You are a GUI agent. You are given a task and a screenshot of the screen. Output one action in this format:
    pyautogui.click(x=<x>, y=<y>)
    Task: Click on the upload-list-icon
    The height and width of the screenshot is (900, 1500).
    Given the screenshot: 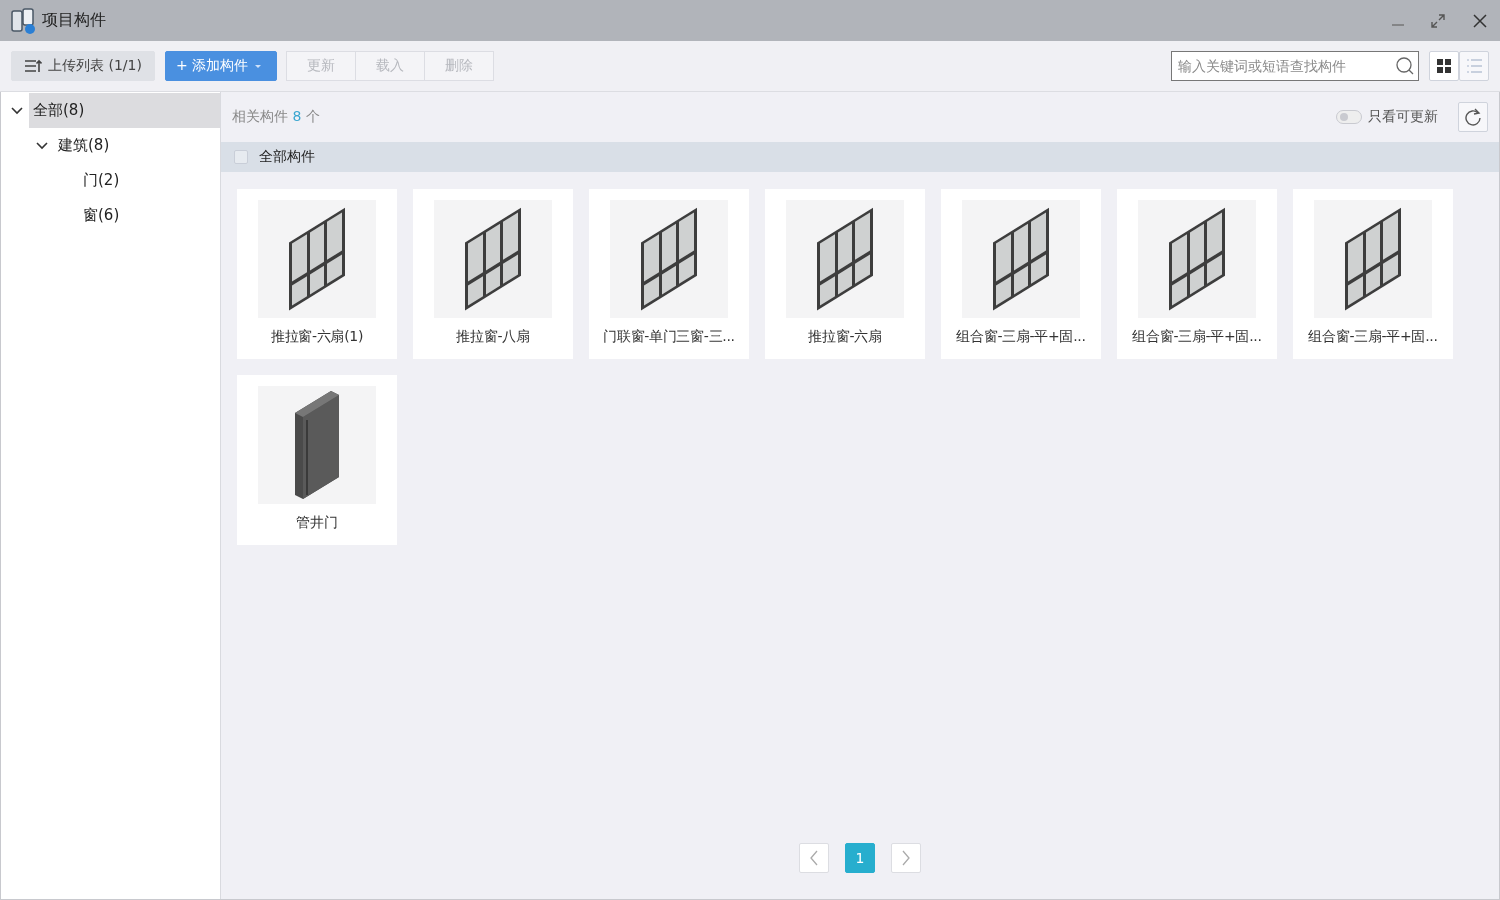 What is the action you would take?
    pyautogui.click(x=33, y=66)
    